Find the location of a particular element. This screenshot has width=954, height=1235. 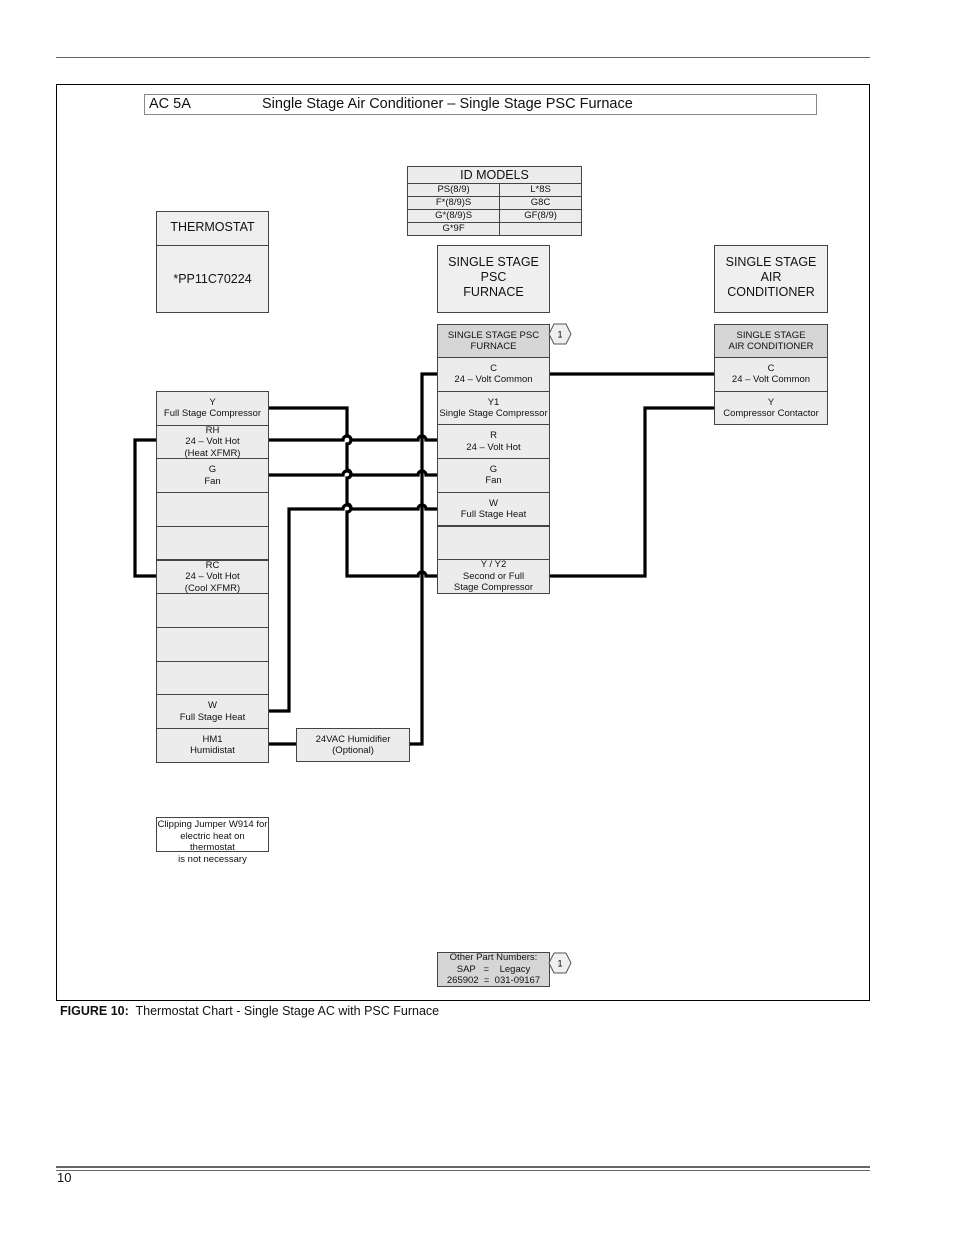

wire-w-to-w is located at coordinates (353, 608).